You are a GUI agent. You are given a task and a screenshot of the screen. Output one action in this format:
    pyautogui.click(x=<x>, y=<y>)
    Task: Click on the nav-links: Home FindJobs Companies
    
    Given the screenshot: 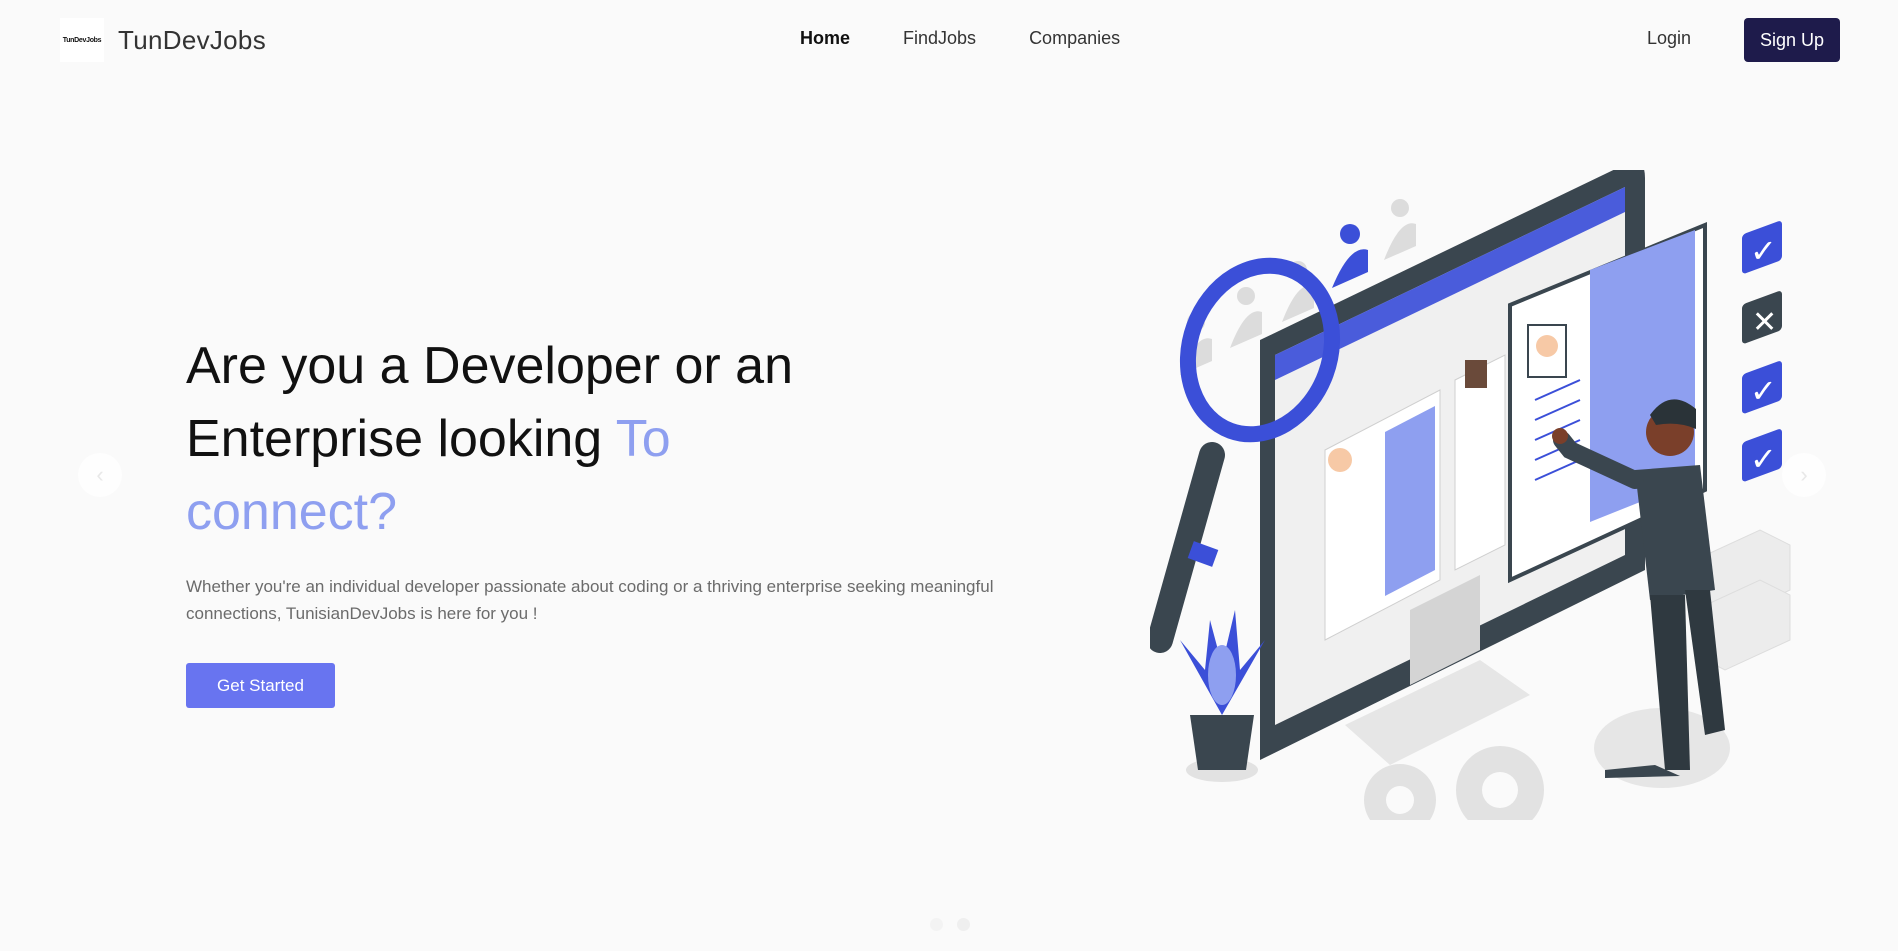 What is the action you would take?
    pyautogui.click(x=986, y=38)
    